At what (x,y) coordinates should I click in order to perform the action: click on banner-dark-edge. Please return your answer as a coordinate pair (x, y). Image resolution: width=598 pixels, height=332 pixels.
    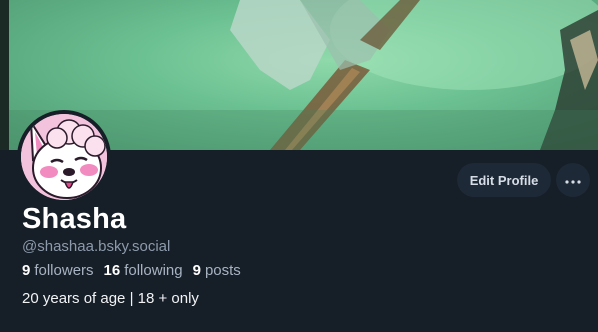
    Looking at the image, I should click on (4, 75).